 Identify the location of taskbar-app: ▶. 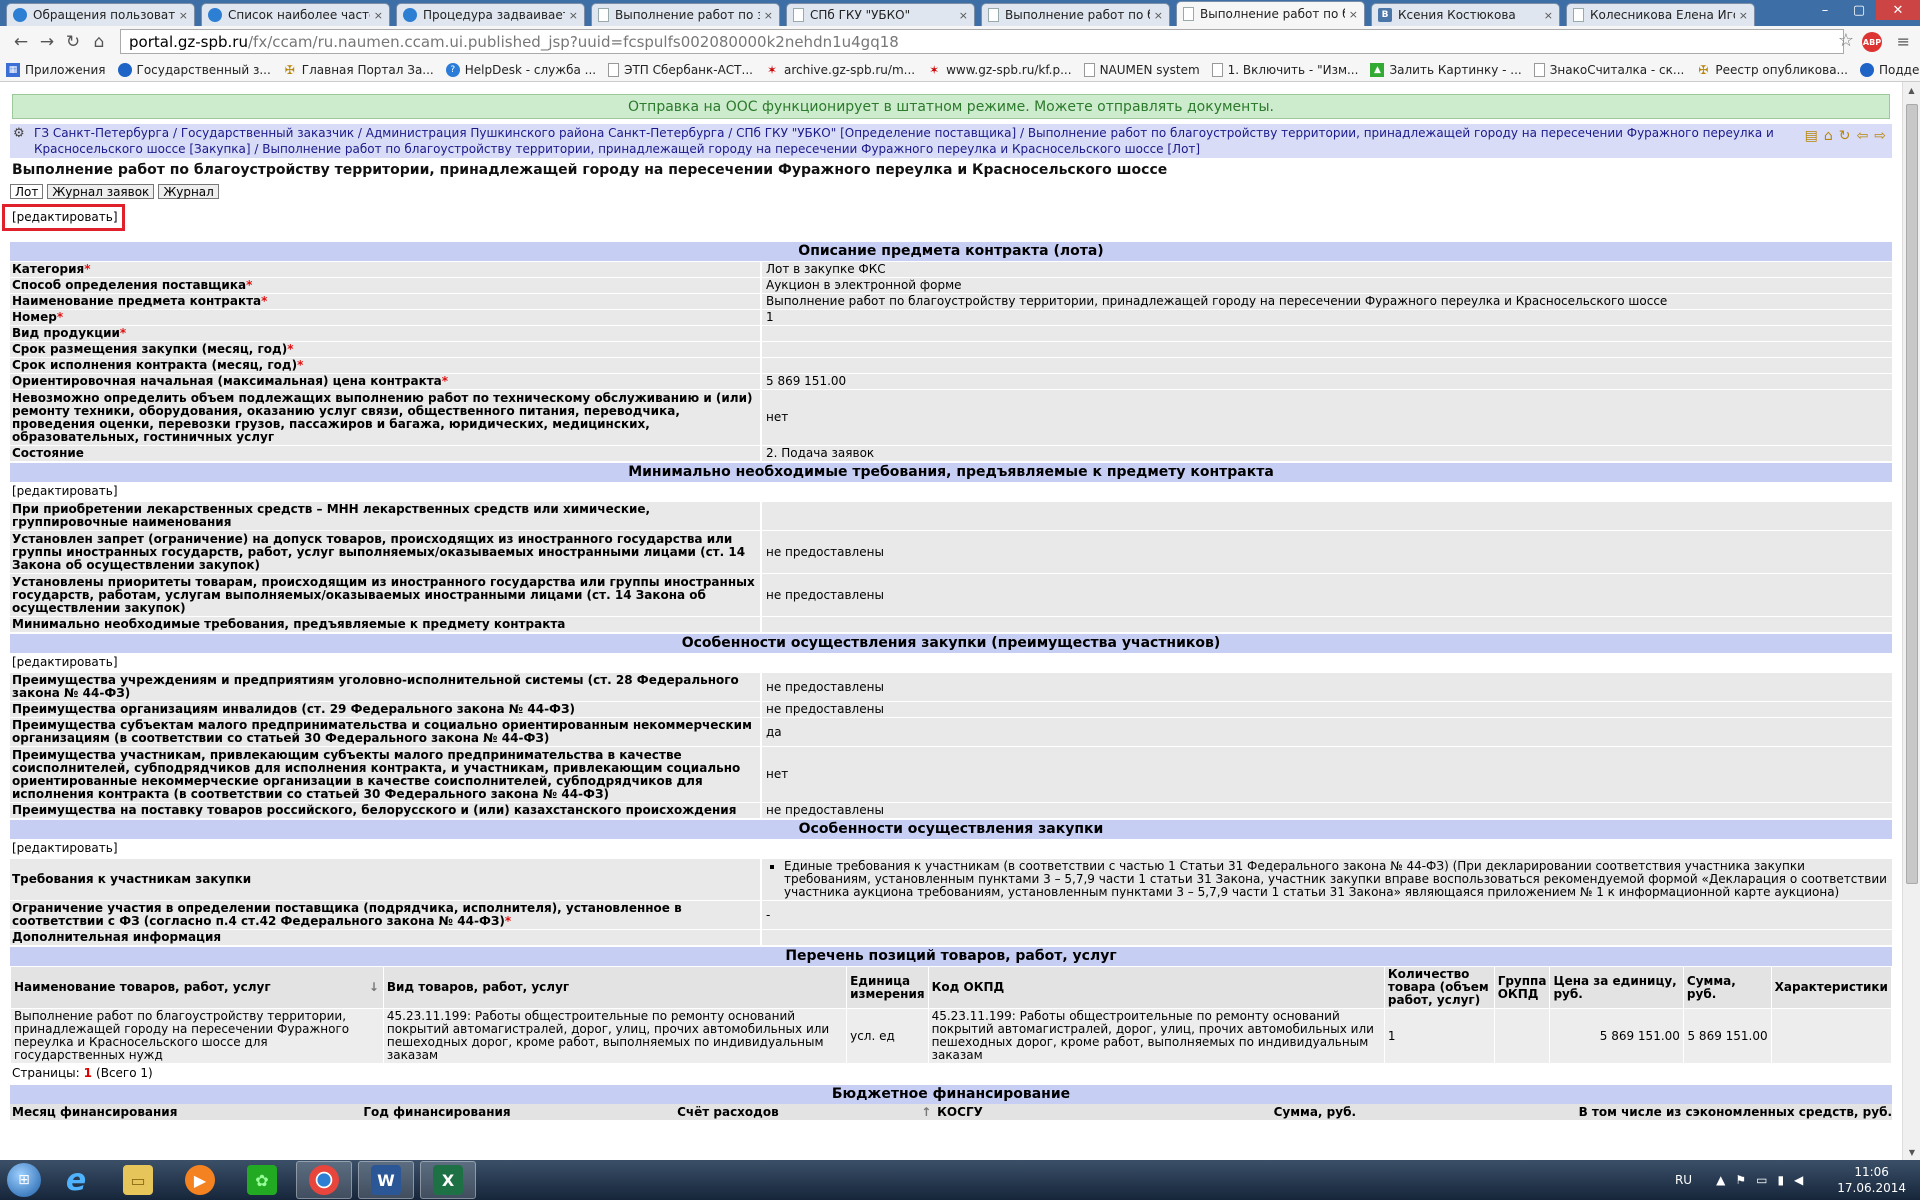
(200, 1180).